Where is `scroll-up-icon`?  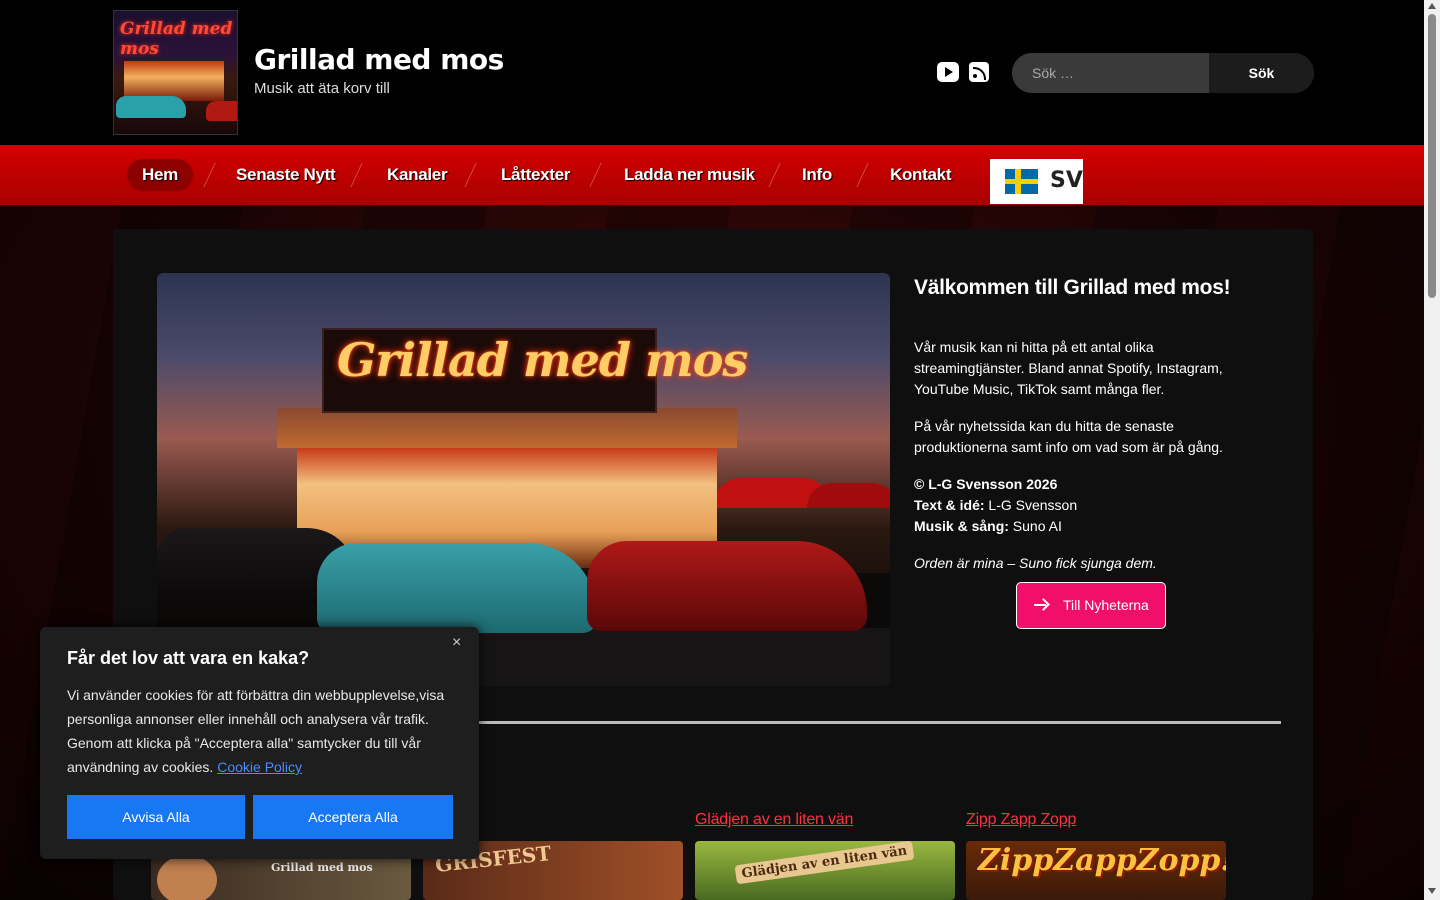 scroll-up-icon is located at coordinates (1432, 6).